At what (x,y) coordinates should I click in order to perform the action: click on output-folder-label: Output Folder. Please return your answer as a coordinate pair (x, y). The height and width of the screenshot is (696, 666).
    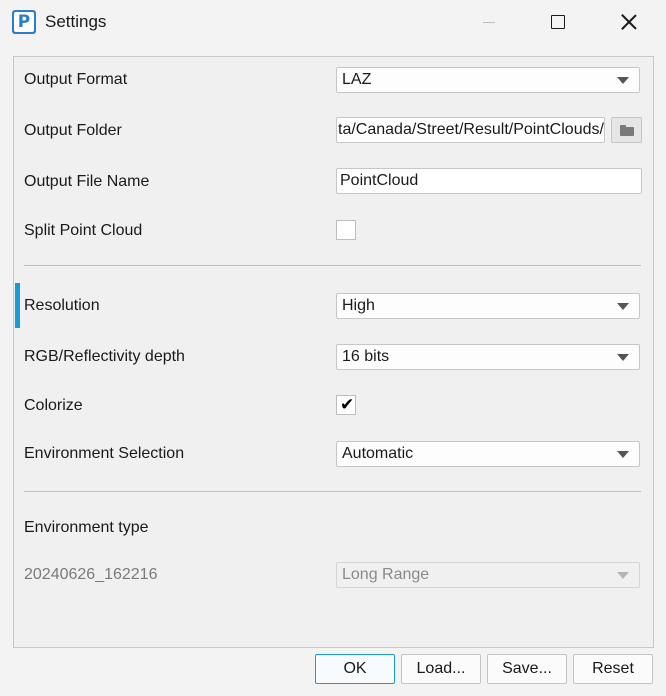
    Looking at the image, I should click on (73, 130).